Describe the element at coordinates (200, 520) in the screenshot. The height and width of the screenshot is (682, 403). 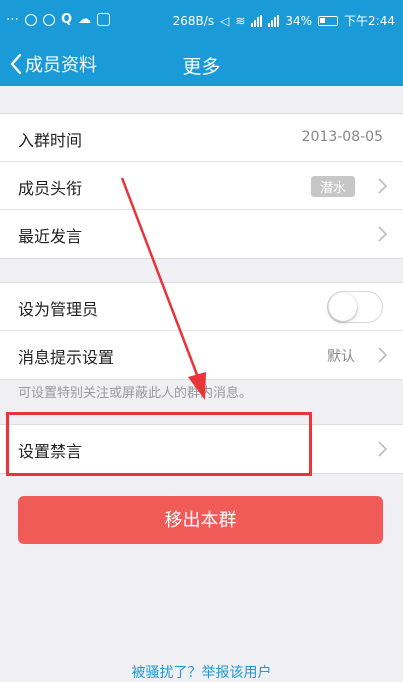
I see `remove-from-group-button: 移出本群` at that location.